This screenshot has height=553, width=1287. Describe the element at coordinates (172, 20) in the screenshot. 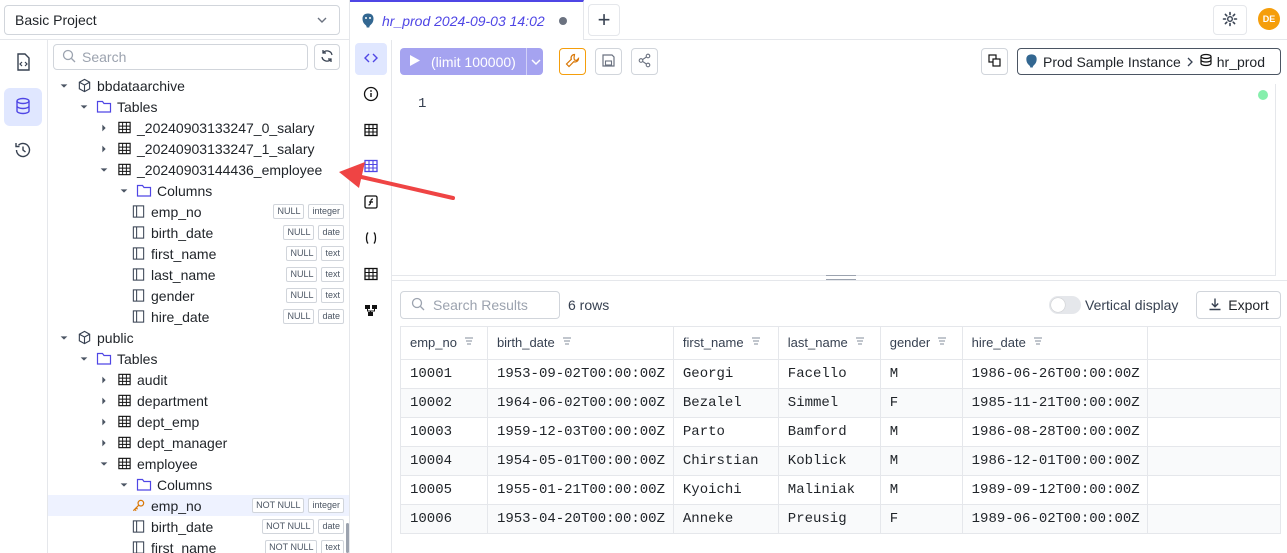

I see `project-select: Basic Project` at that location.